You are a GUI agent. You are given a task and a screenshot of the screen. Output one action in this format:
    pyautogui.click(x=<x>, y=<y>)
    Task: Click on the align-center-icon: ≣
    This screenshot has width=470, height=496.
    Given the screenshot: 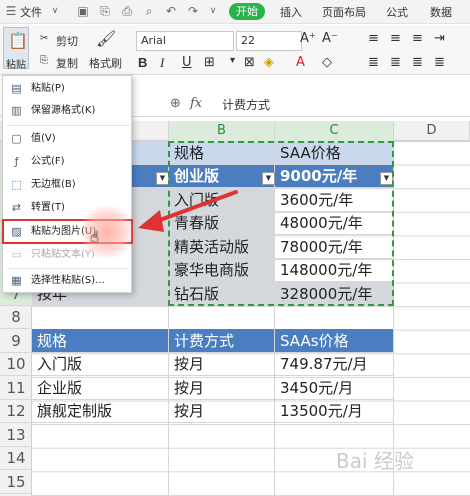 What is the action you would take?
    pyautogui.click(x=395, y=62)
    